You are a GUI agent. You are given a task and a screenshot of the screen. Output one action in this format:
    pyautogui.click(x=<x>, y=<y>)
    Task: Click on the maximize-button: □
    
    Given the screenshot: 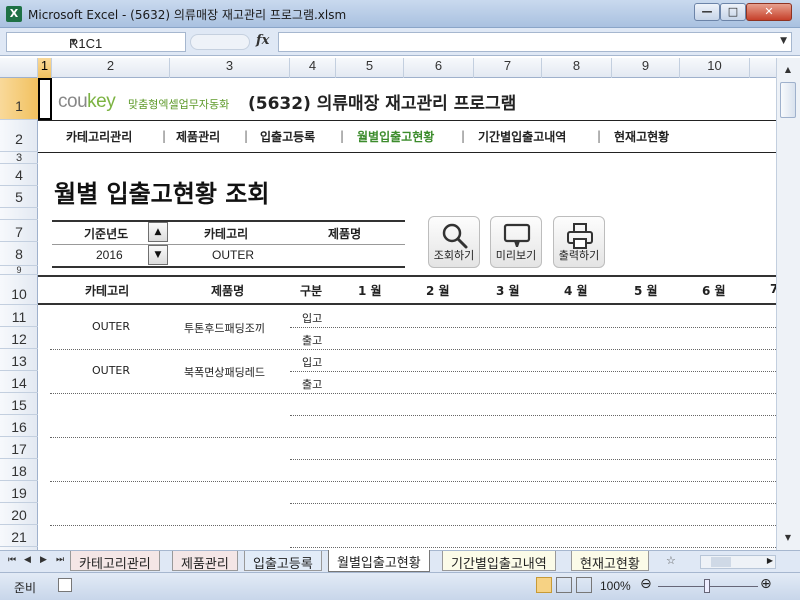 What is the action you would take?
    pyautogui.click(x=733, y=12)
    